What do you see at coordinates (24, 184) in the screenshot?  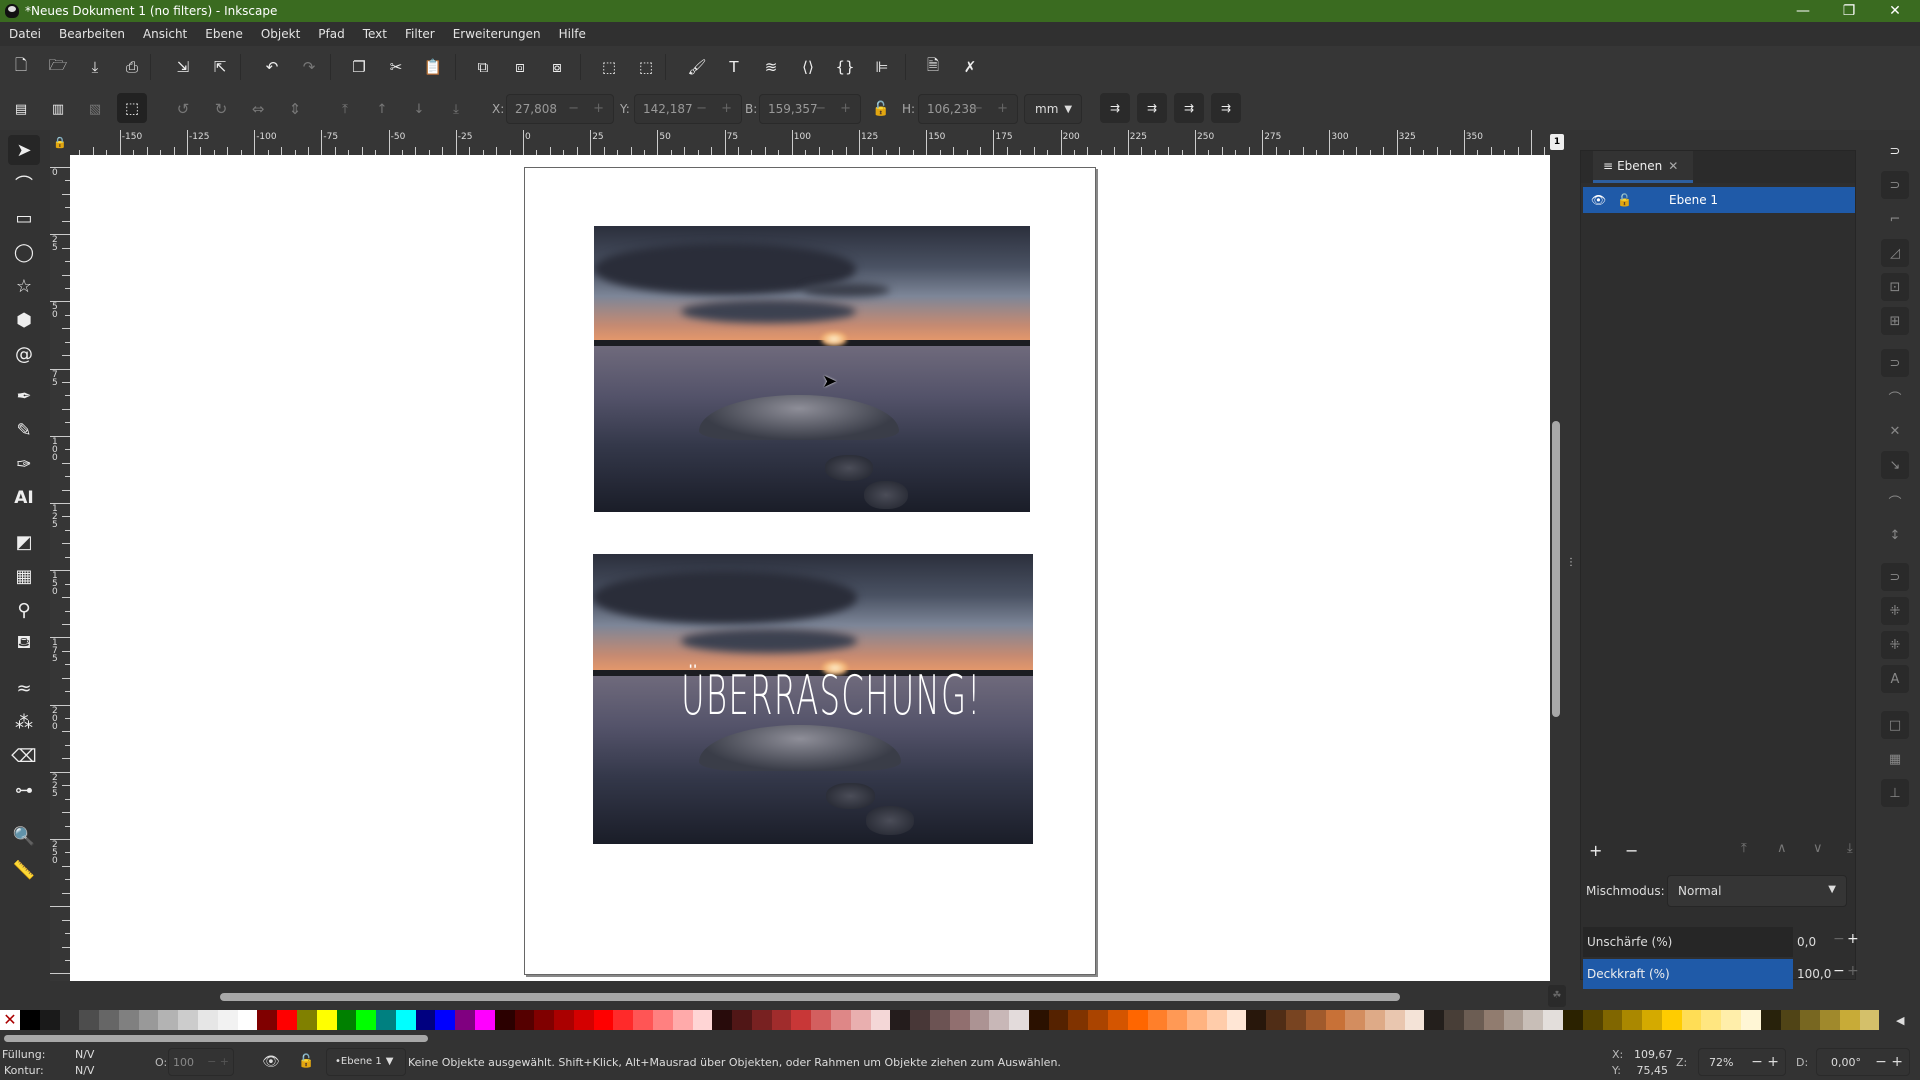 I see `node-tool-icon: ⌒` at bounding box center [24, 184].